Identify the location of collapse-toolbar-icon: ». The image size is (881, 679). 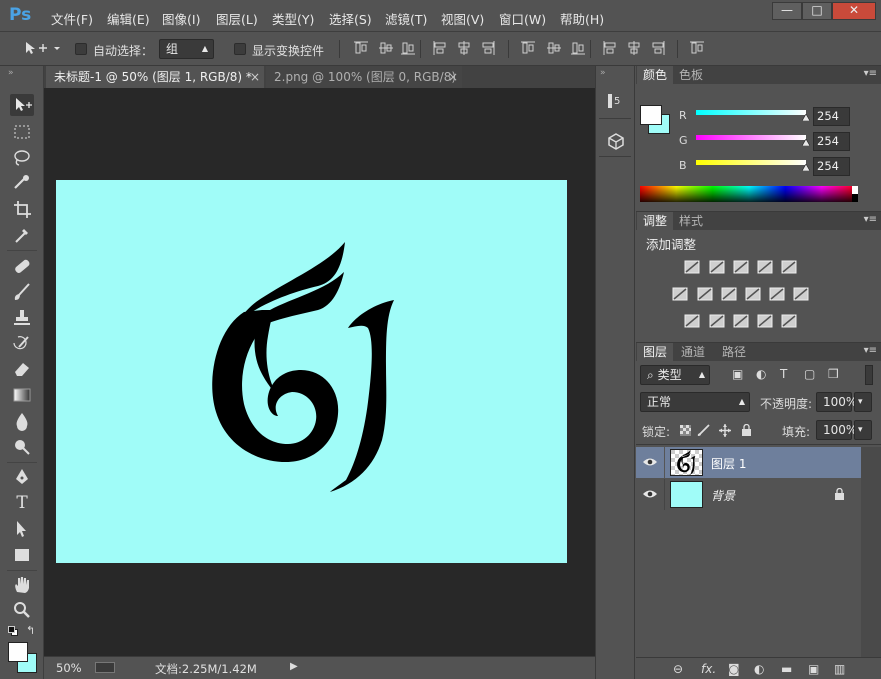
(11, 73).